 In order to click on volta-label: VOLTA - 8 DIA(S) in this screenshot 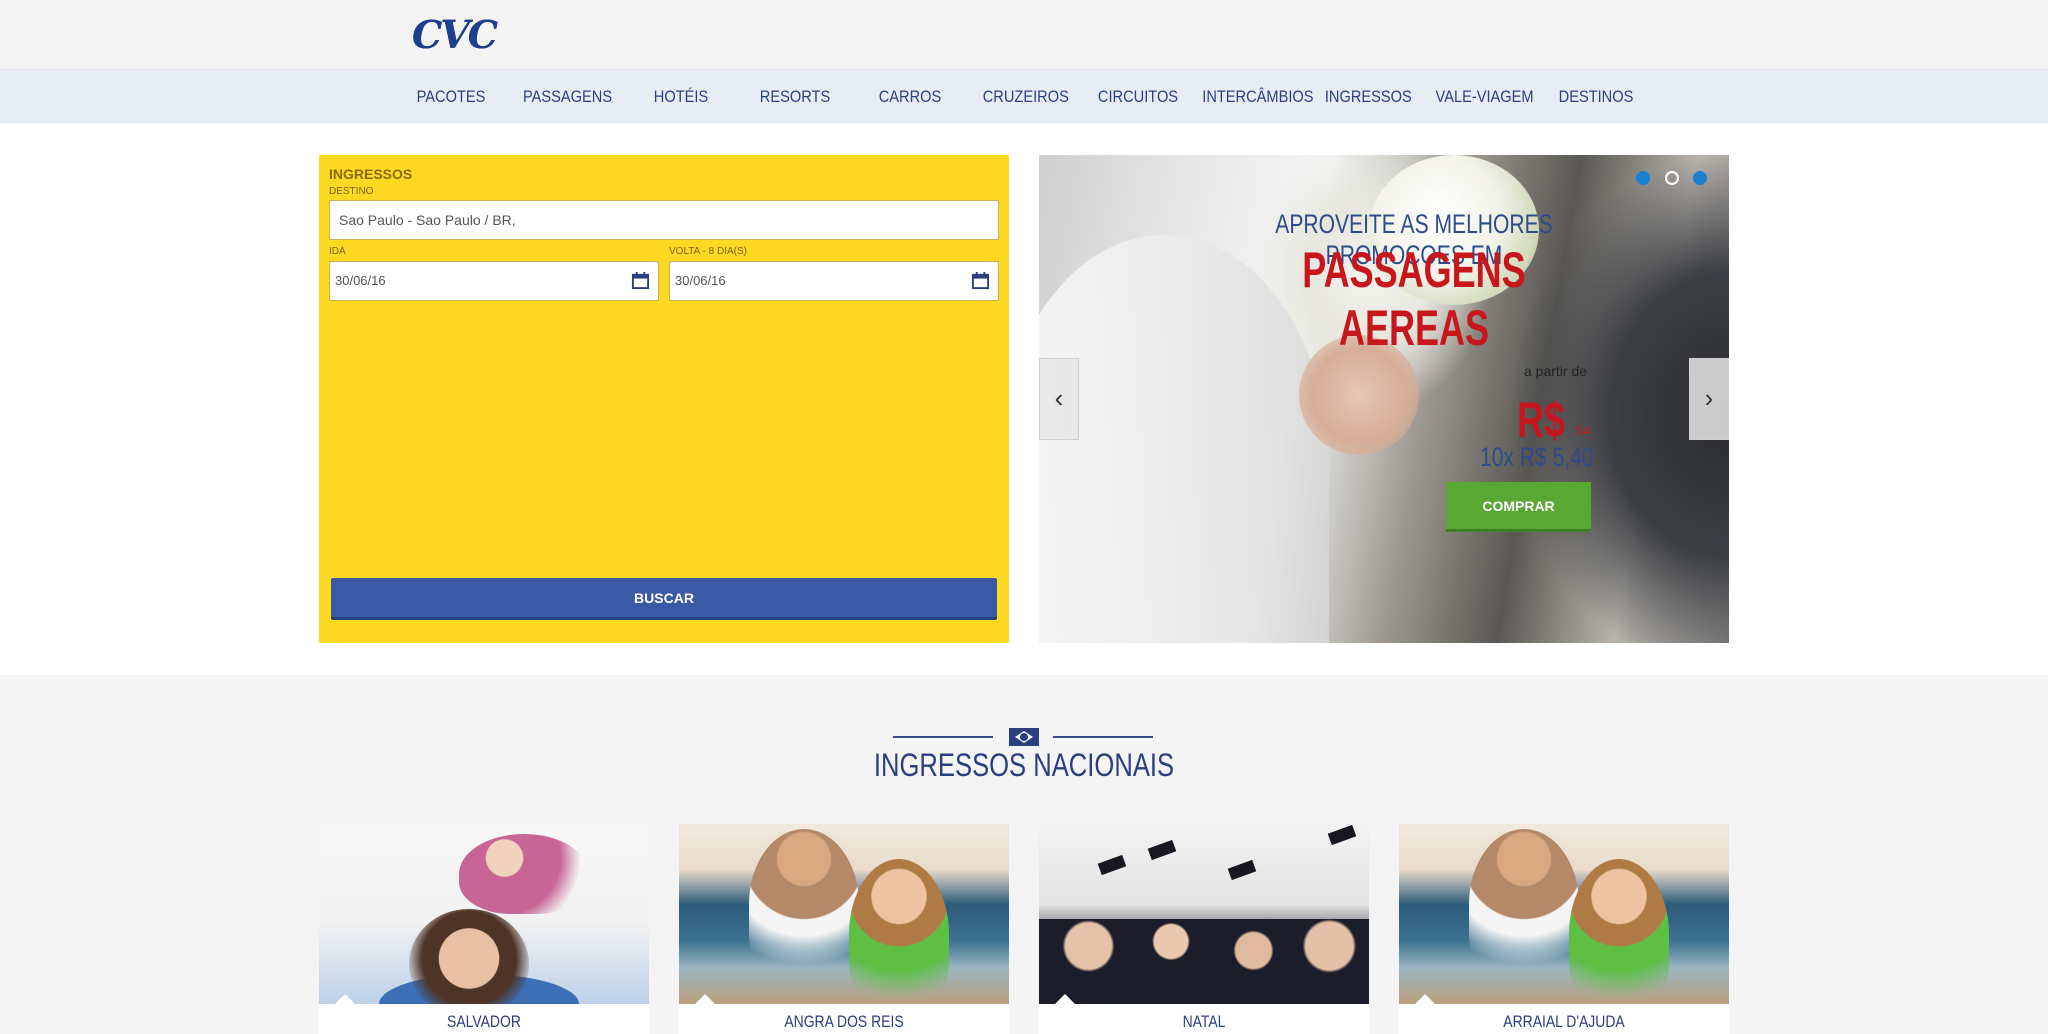, I will do `click(708, 251)`.